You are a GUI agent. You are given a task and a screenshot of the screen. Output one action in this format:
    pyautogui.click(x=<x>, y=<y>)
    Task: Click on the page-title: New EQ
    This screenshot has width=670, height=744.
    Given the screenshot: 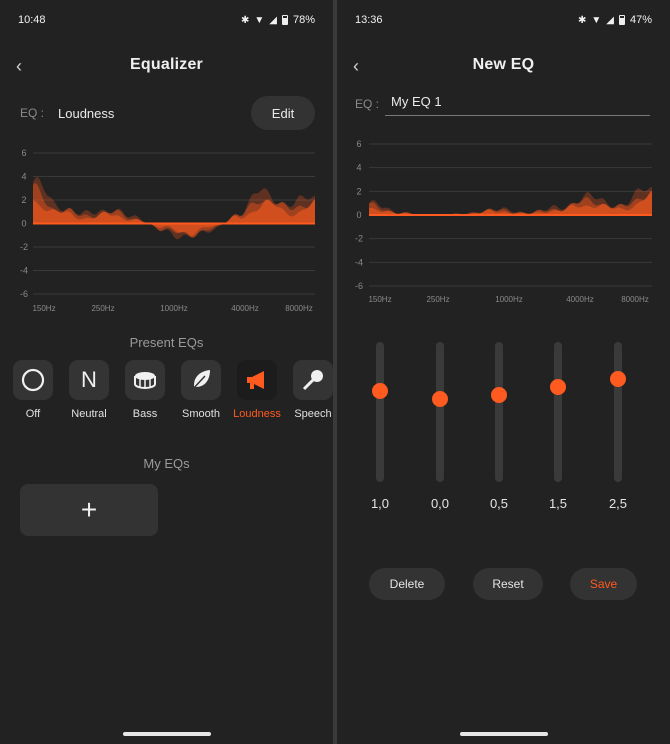 What is the action you would take?
    pyautogui.click(x=503, y=64)
    